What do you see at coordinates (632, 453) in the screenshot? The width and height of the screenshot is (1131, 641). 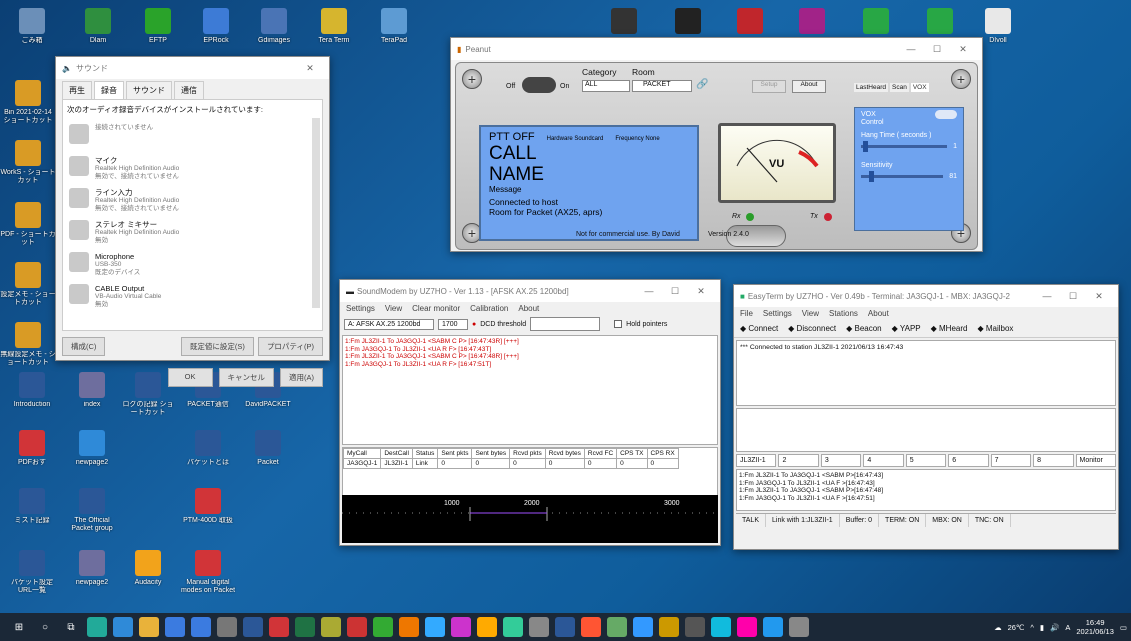 I see `column-header: CPS TX` at bounding box center [632, 453].